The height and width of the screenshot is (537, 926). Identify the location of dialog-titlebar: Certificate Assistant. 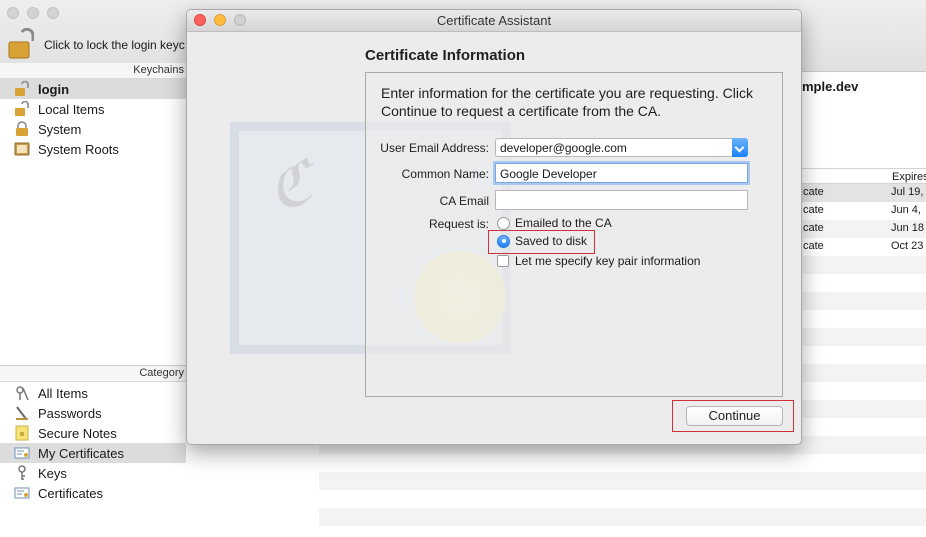
(494, 21).